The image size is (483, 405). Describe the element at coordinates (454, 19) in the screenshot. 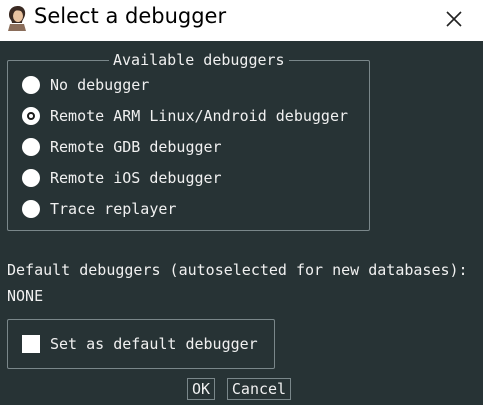

I see `close-icon` at that location.